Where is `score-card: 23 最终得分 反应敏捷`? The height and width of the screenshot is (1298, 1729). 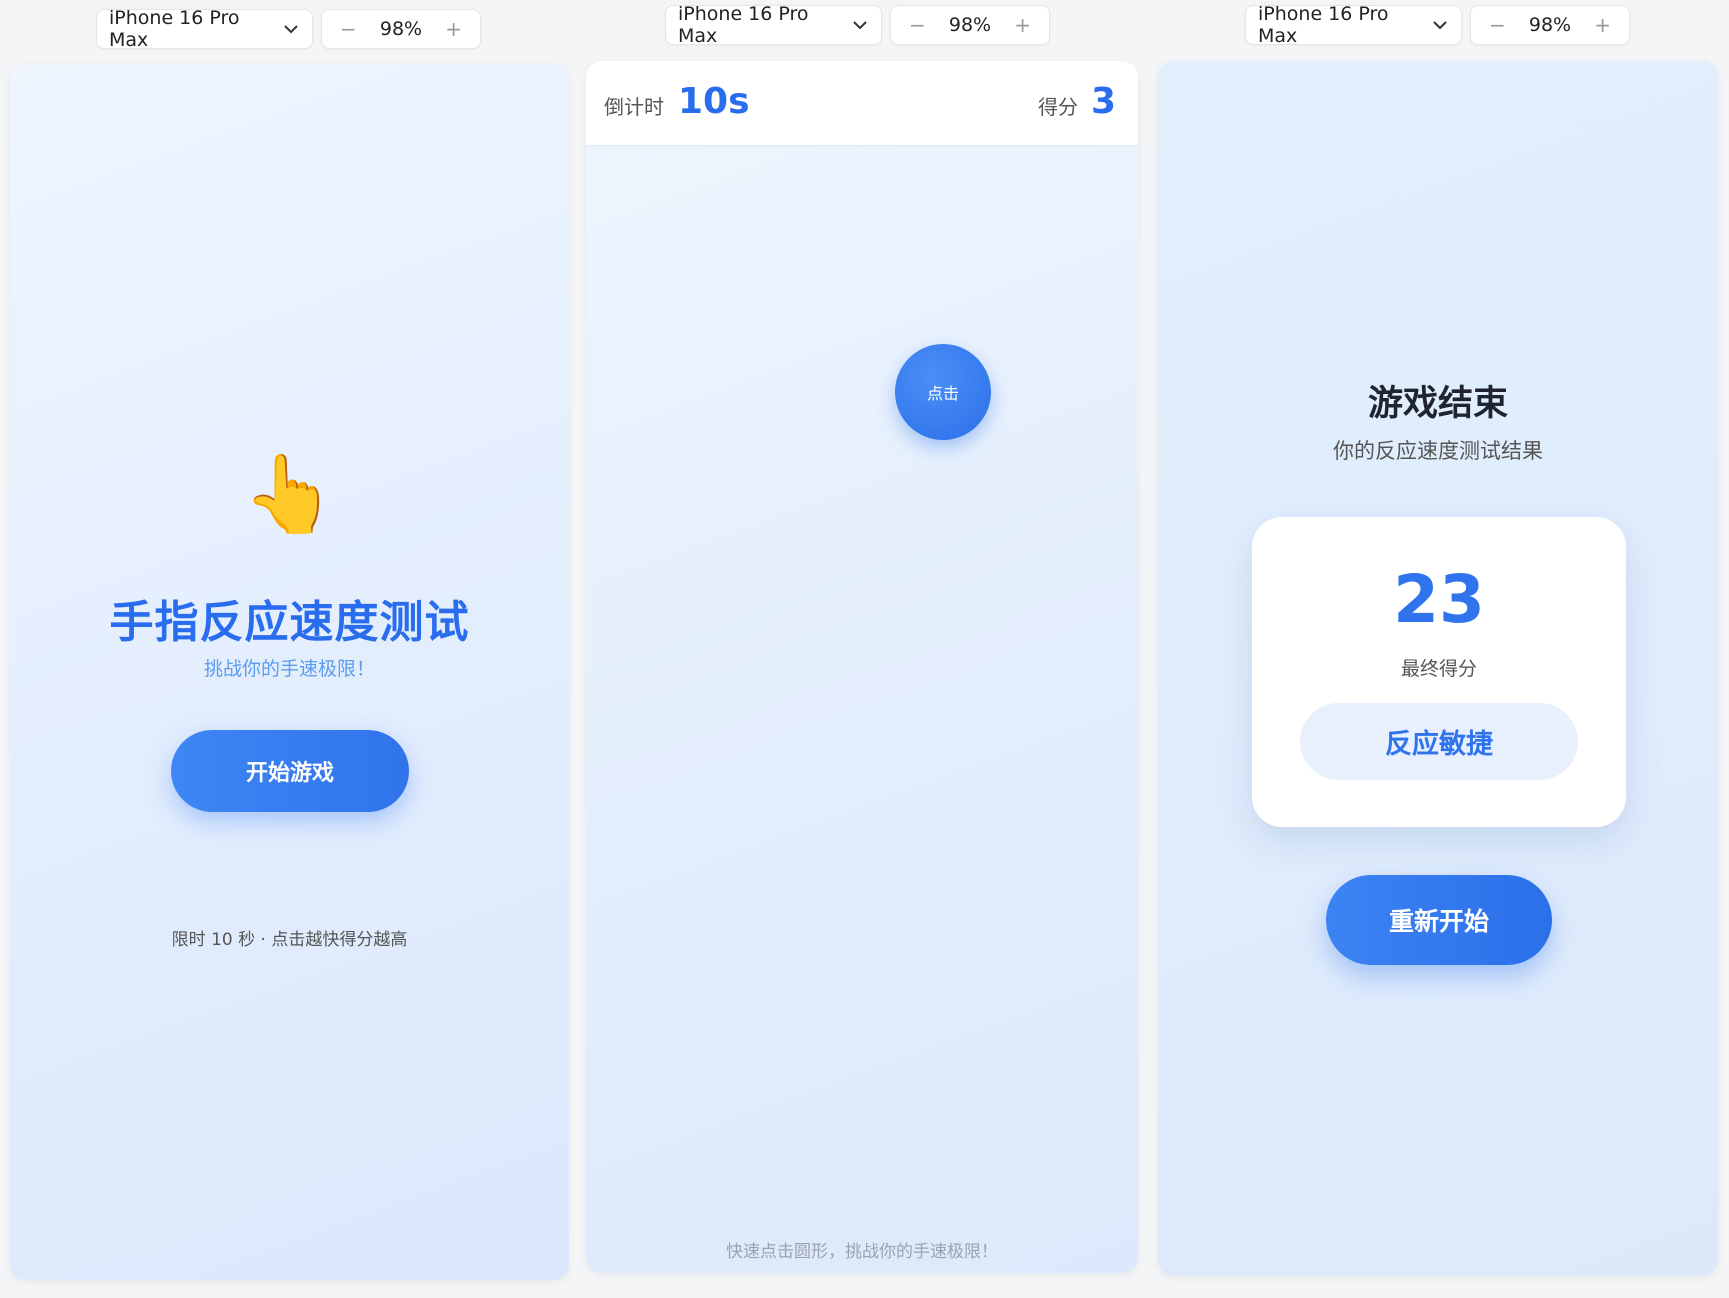 score-card: 23 最终得分 反应敏捷 is located at coordinates (1439, 672).